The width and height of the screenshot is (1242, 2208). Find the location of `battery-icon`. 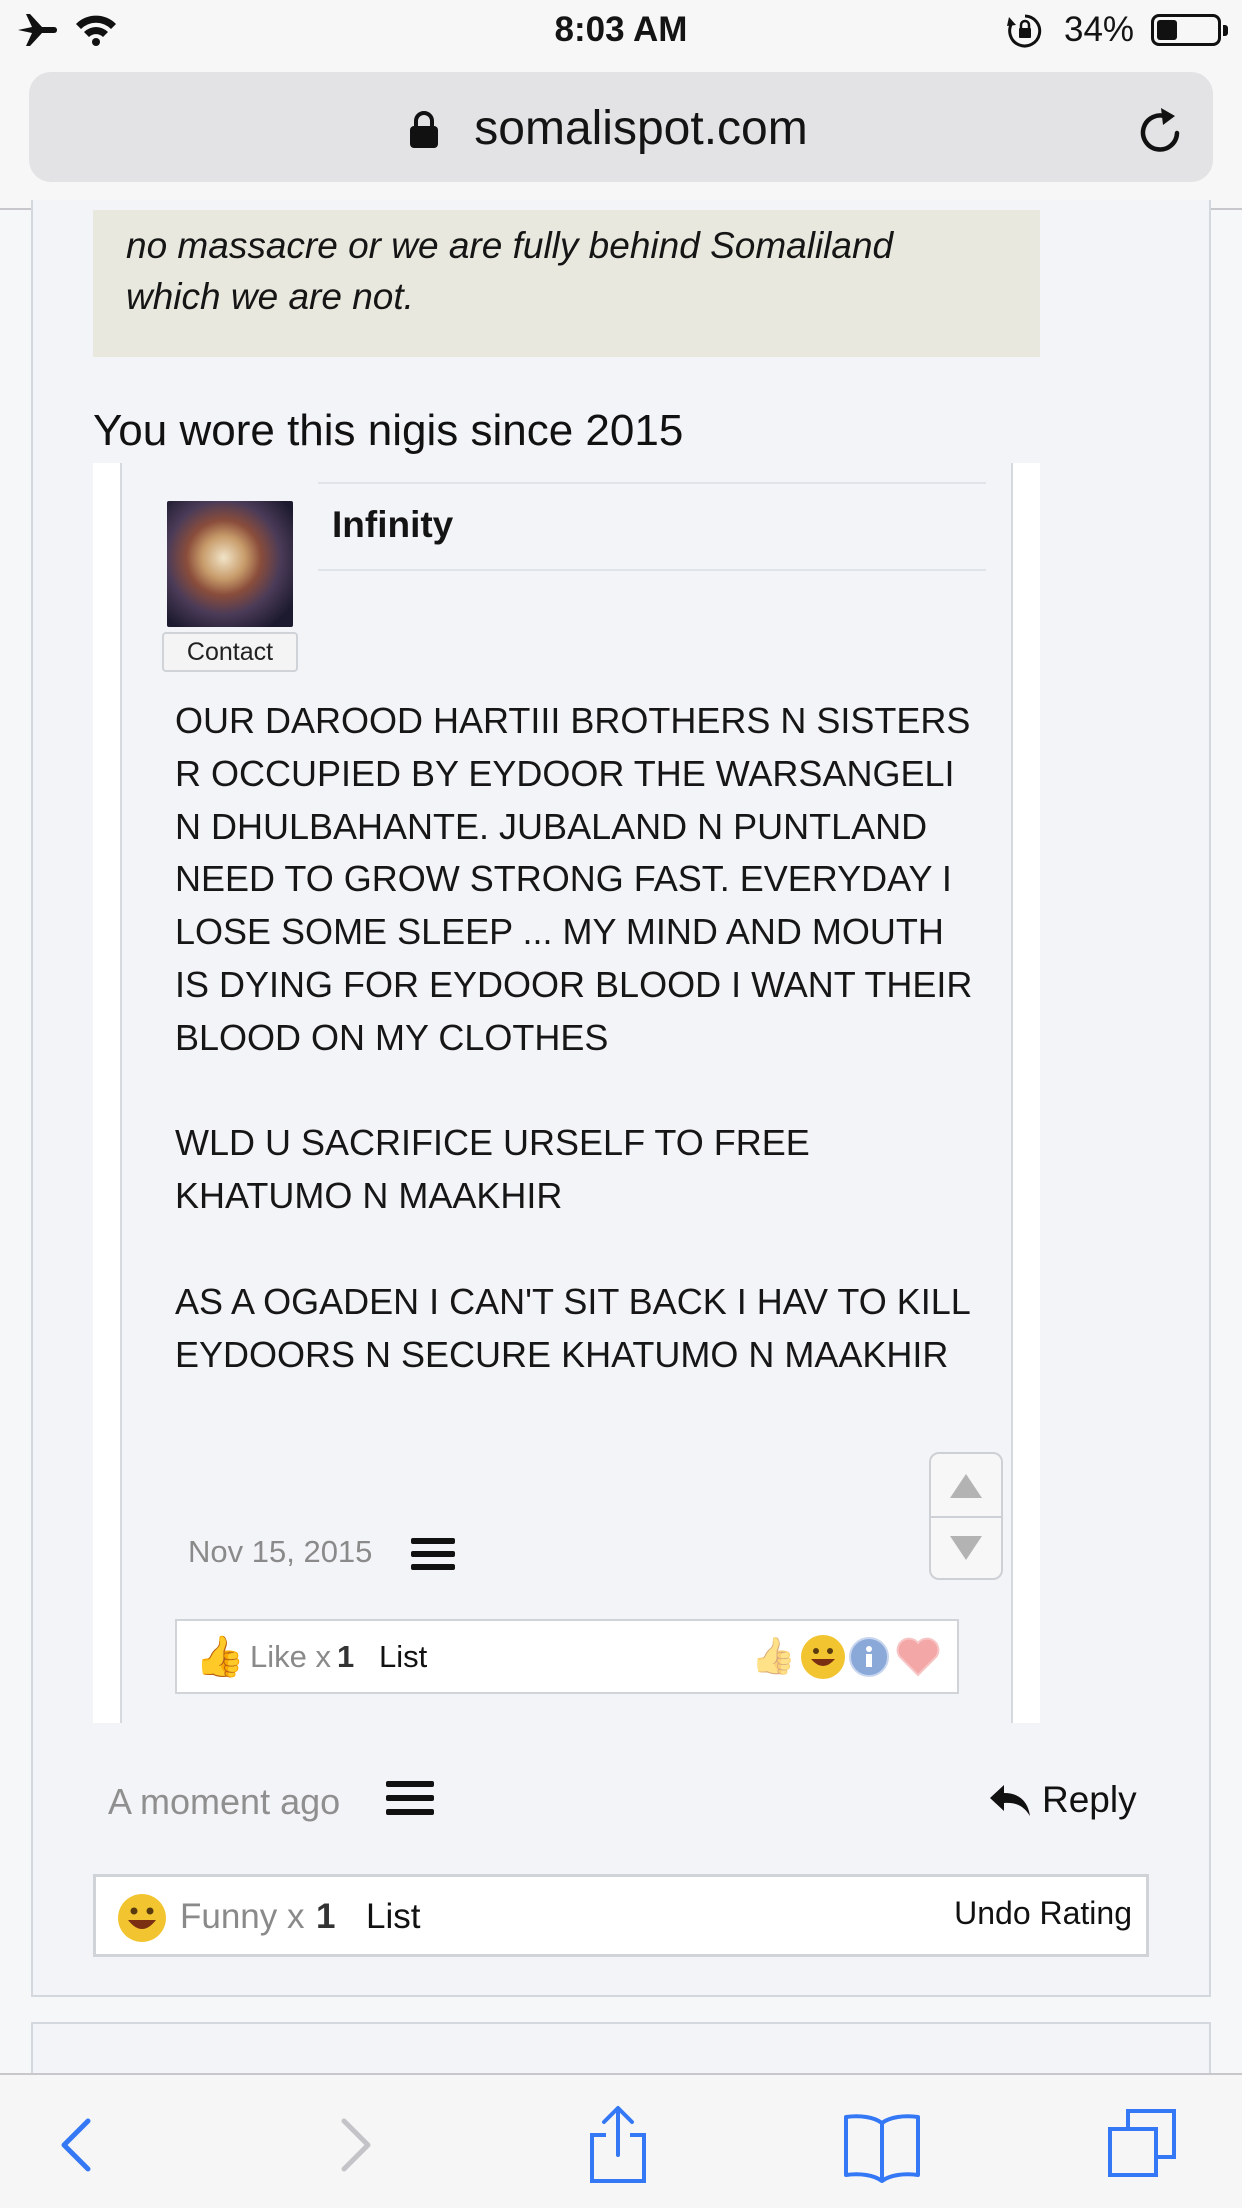

battery-icon is located at coordinates (1189, 30).